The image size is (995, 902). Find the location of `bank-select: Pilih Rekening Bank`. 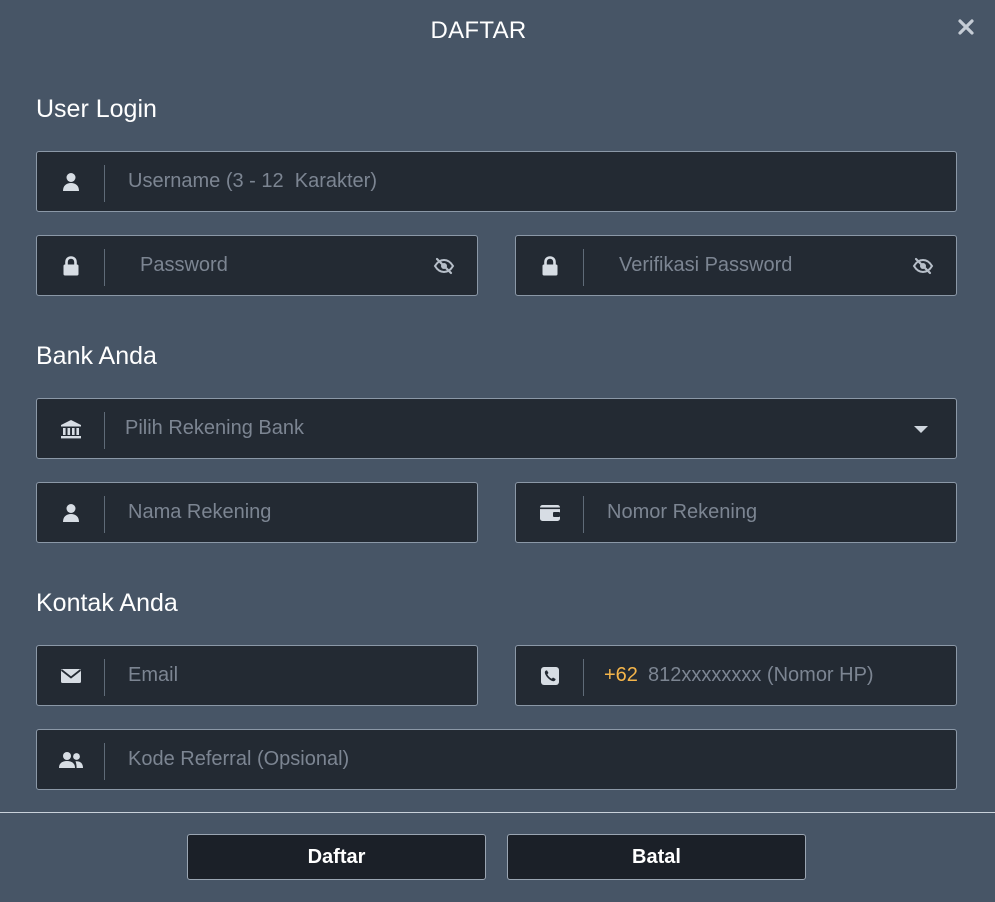

bank-select: Pilih Rekening Bank is located at coordinates (496, 428).